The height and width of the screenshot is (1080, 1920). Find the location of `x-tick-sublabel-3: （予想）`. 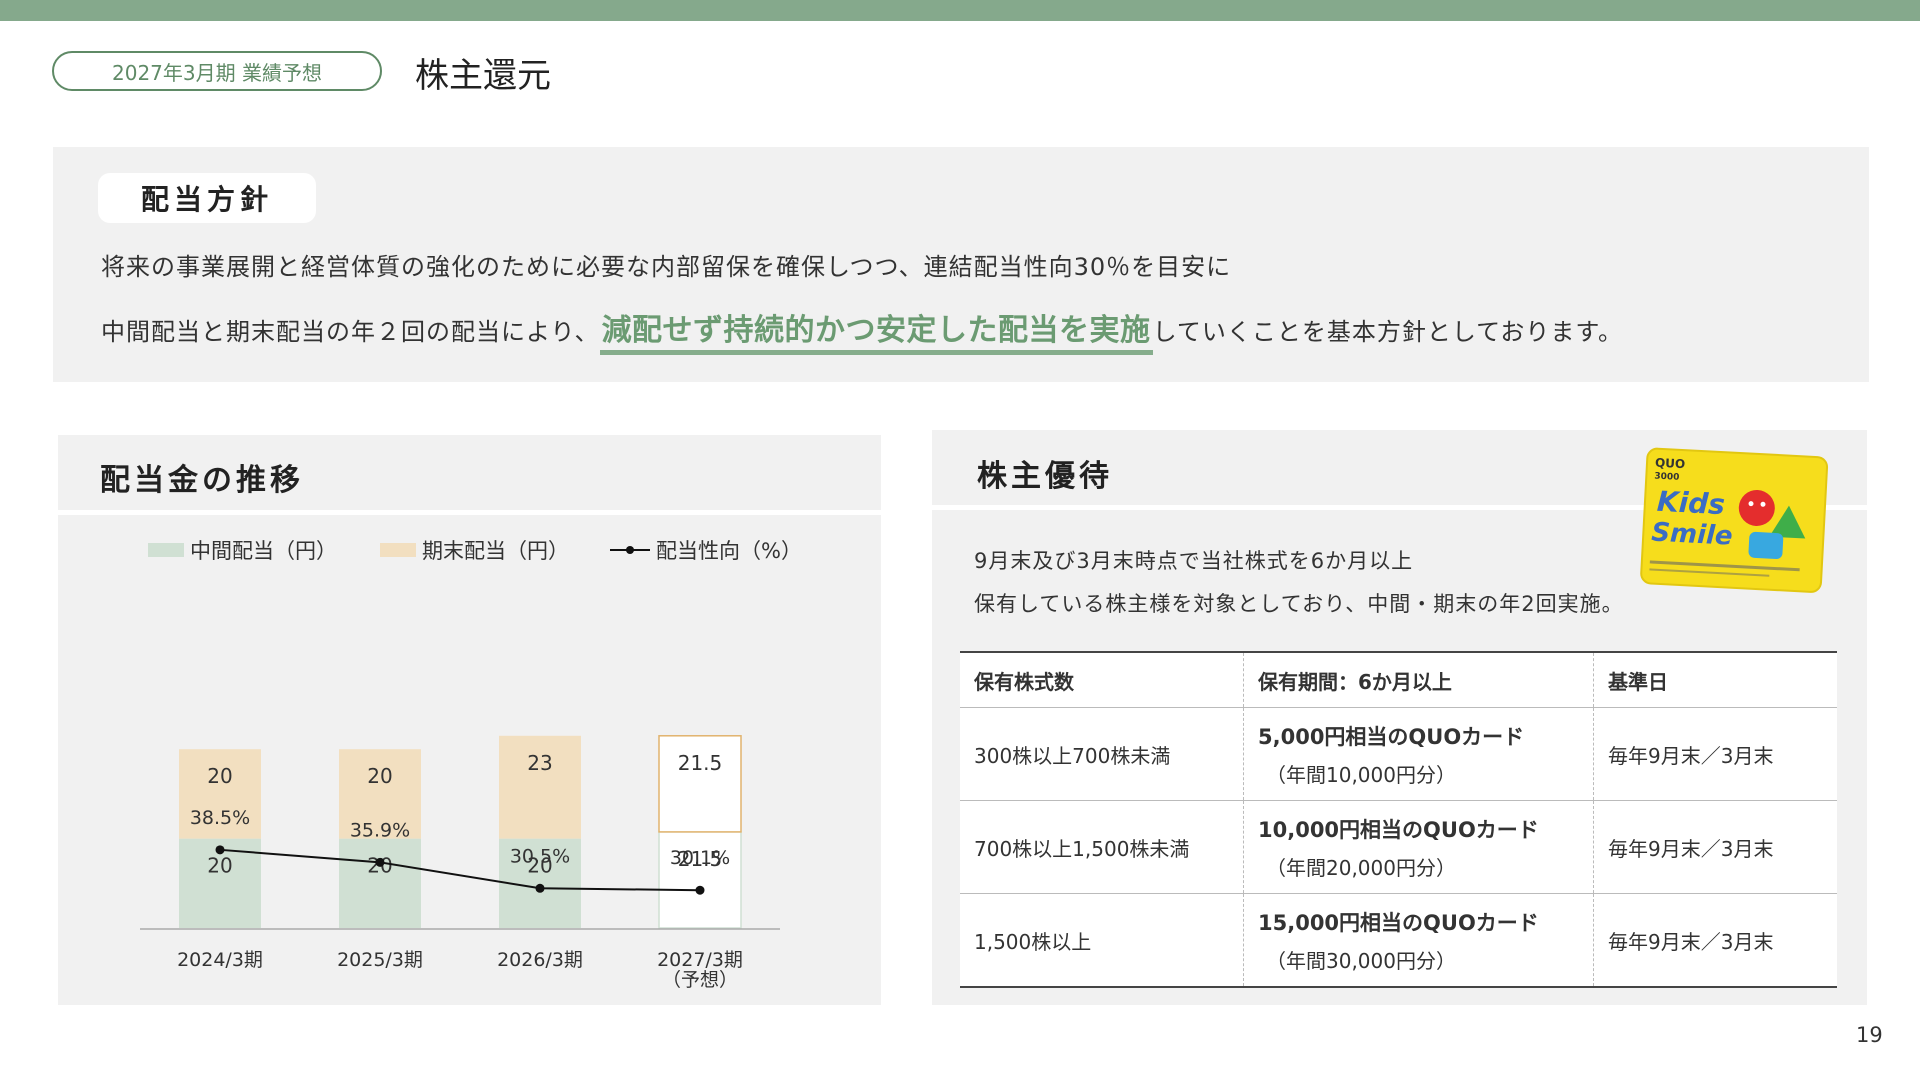

x-tick-sublabel-3: （予想） is located at coordinates (700, 980).